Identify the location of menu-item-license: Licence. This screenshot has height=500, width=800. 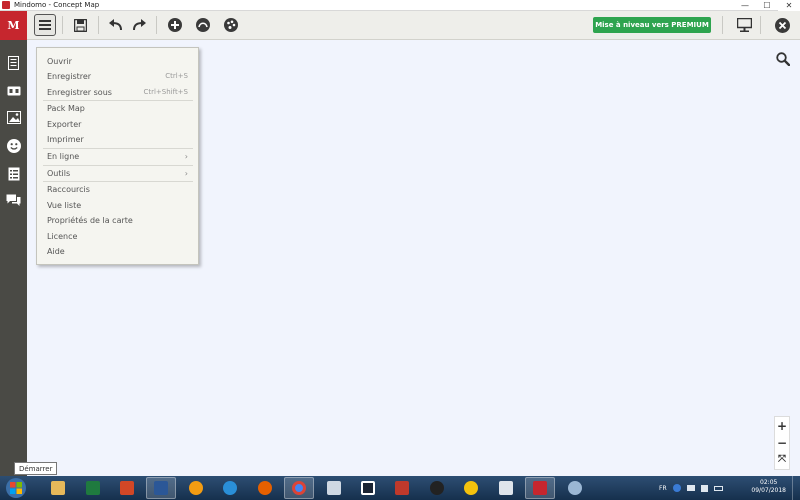
(117, 236).